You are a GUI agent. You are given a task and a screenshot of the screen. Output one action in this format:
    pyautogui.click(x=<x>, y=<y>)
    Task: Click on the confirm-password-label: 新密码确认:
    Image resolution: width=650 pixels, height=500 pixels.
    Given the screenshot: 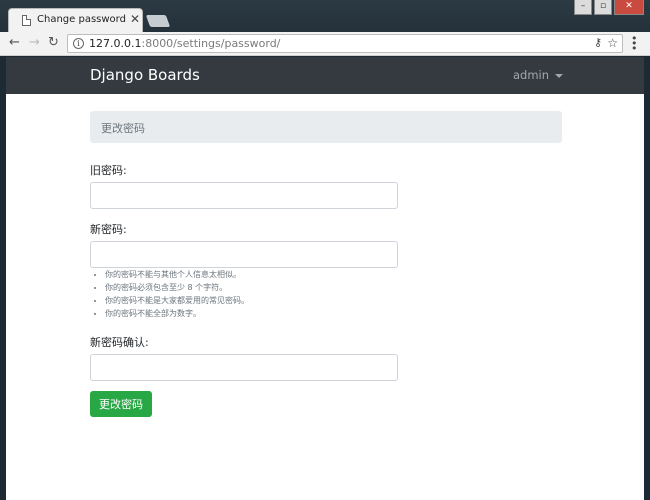 What is the action you would take?
    pyautogui.click(x=119, y=342)
    